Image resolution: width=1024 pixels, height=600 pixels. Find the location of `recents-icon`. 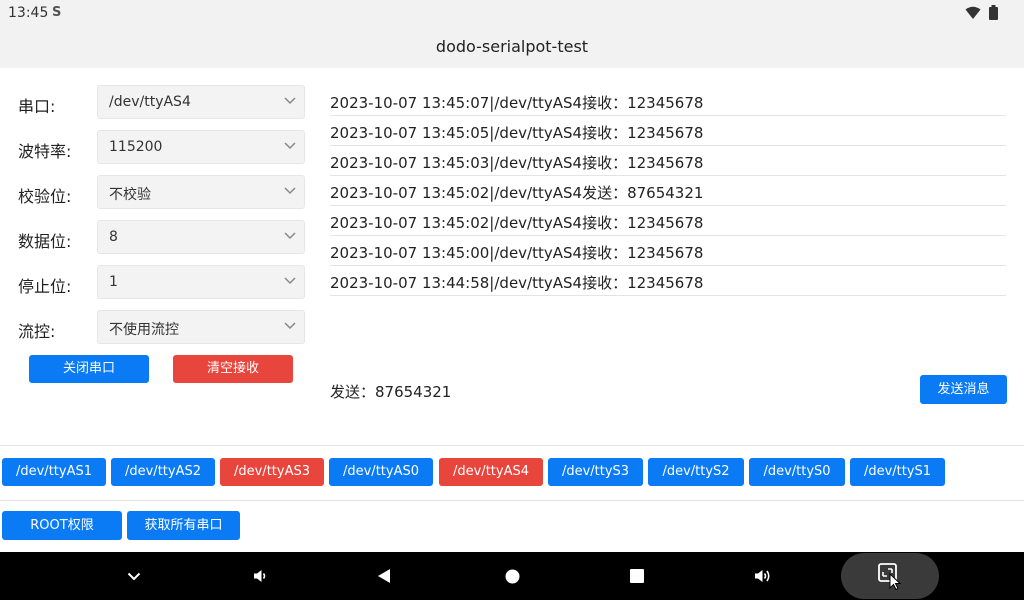

recents-icon is located at coordinates (637, 576).